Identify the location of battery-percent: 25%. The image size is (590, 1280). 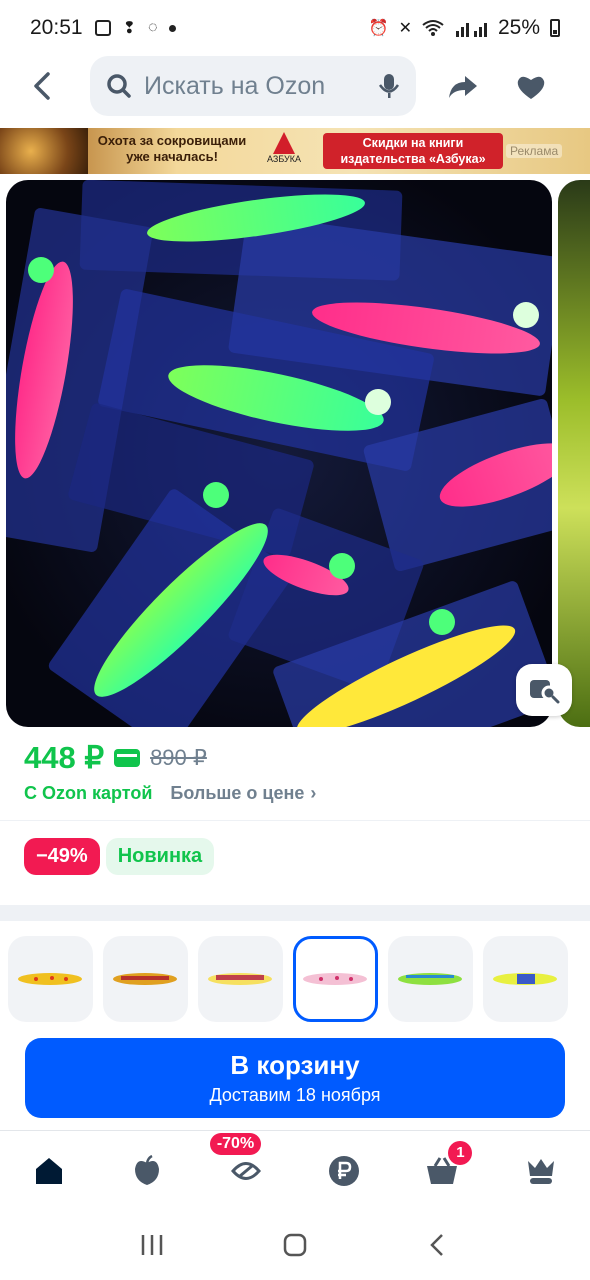
(518, 27).